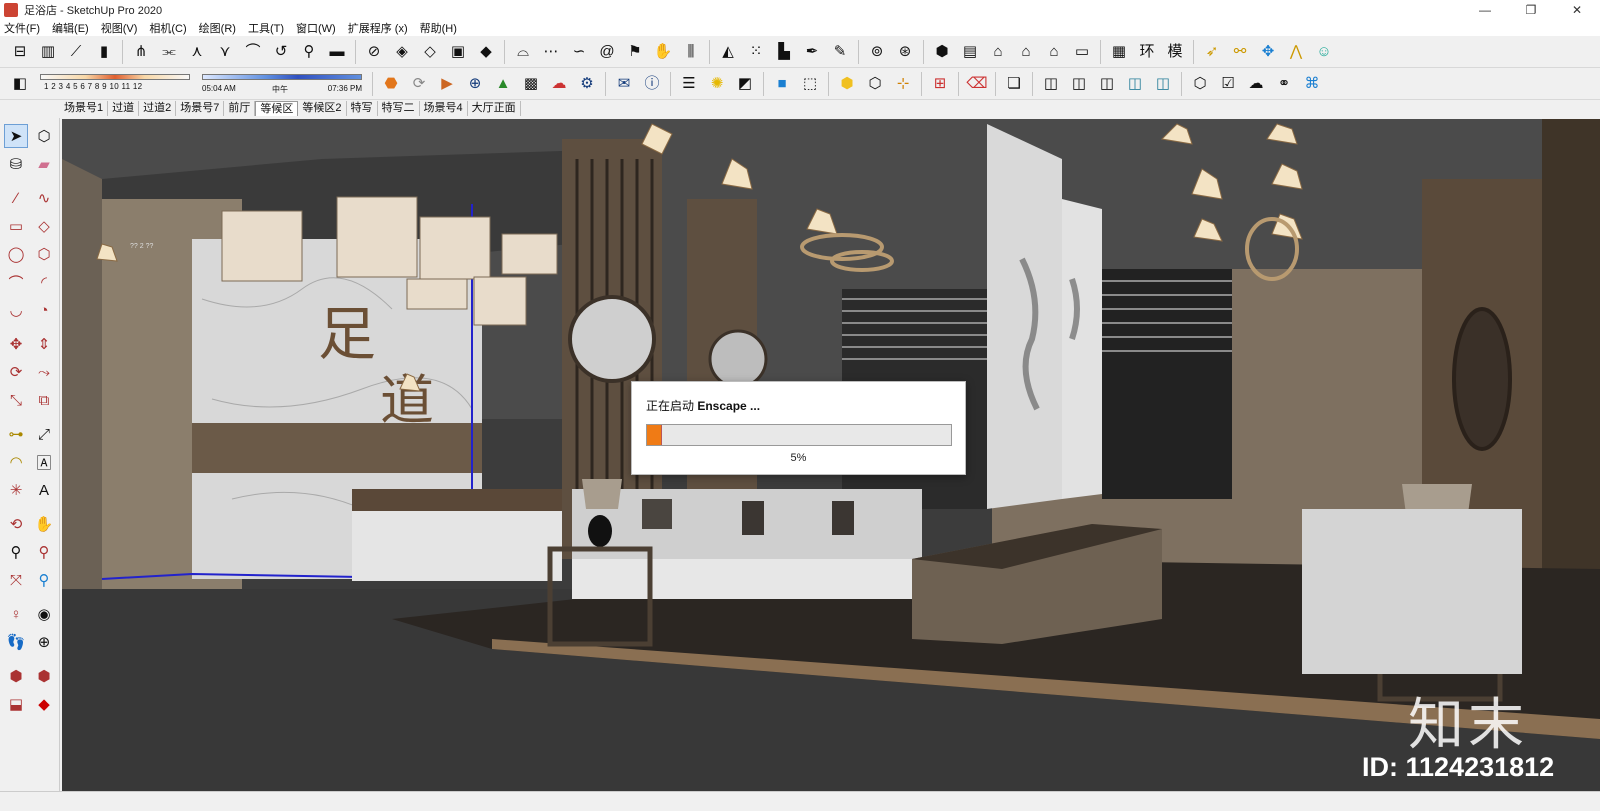 This screenshot has width=1600, height=811. Describe the element at coordinates (158, 108) in the screenshot. I see `tab-corridor-2: 过道2` at that location.